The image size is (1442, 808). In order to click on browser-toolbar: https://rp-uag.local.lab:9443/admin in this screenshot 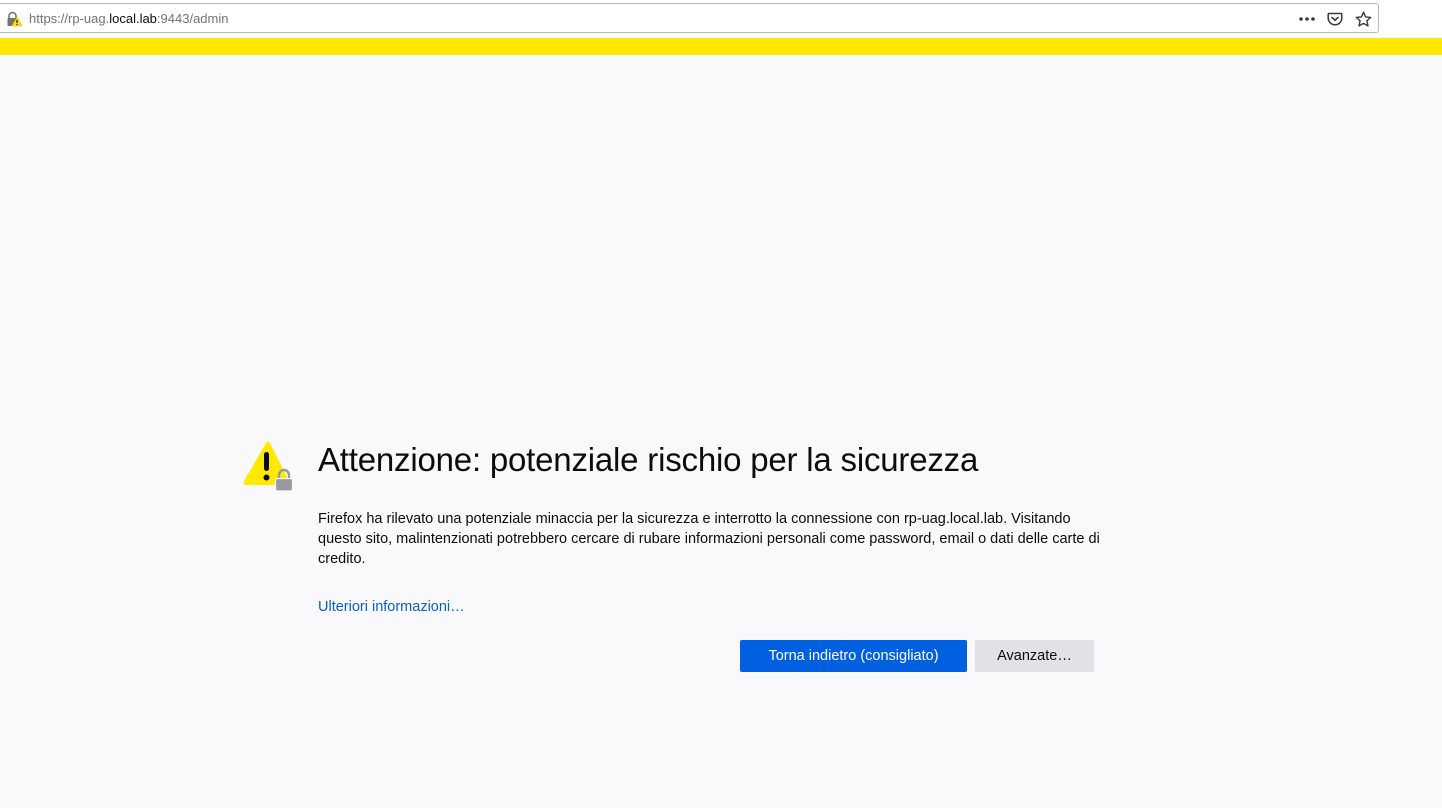, I will do `click(721, 19)`.